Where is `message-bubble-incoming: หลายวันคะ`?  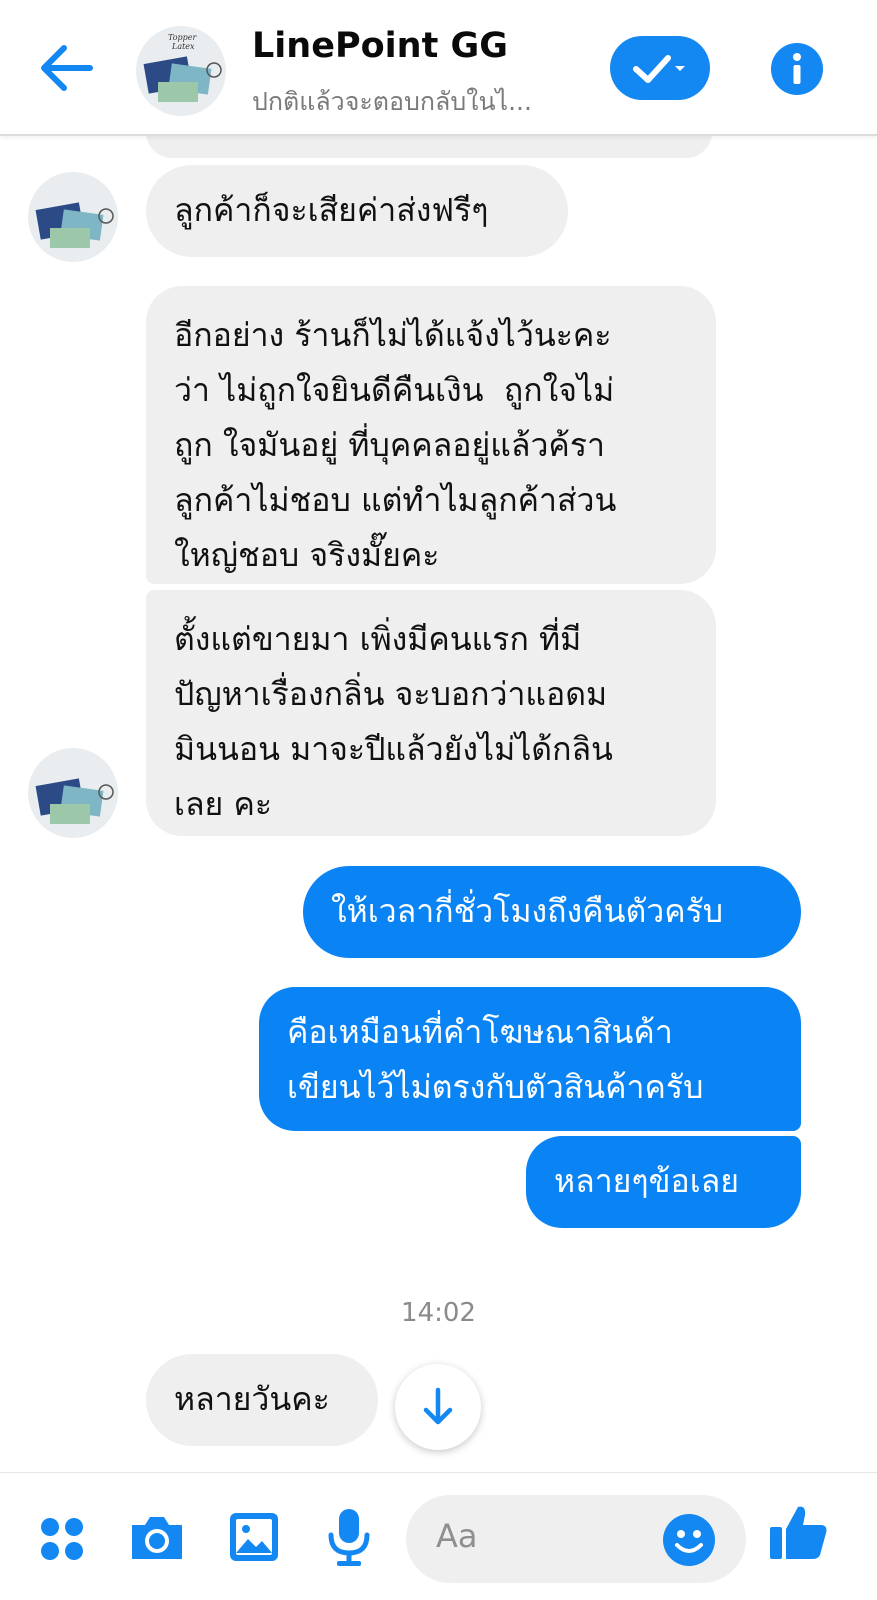
message-bubble-incoming: หลายวันคะ is located at coordinates (262, 1400).